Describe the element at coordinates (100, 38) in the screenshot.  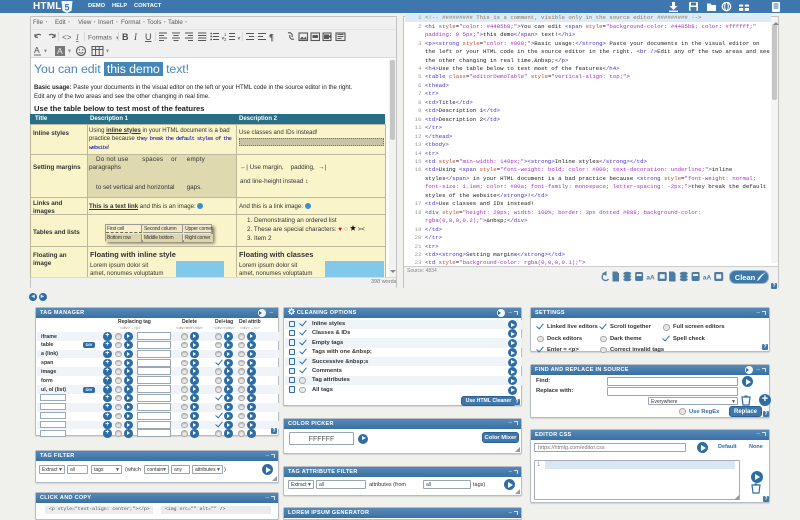
I see `svg-text: Formats` at that location.